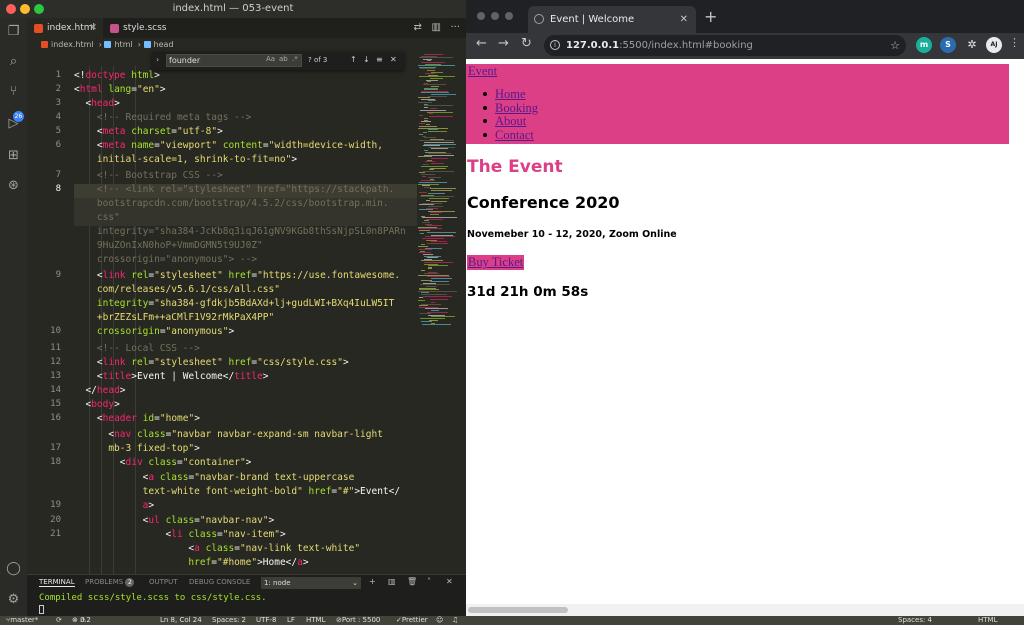  I want to click on account-icon: ◯, so click(13, 568).